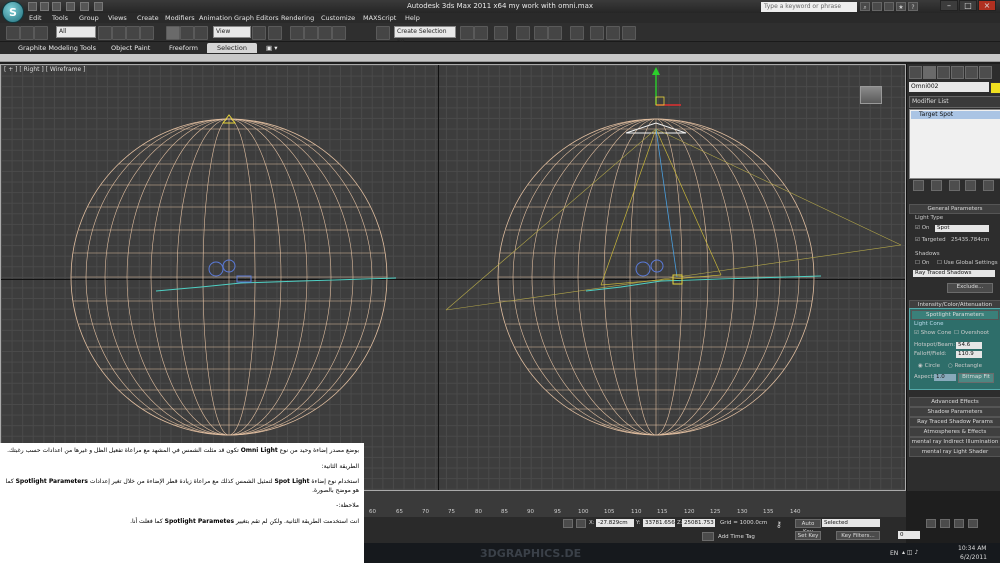 Image resolution: width=1000 pixels, height=563 pixels. Describe the element at coordinates (971, 72) in the screenshot. I see `display-tab-icon` at that location.